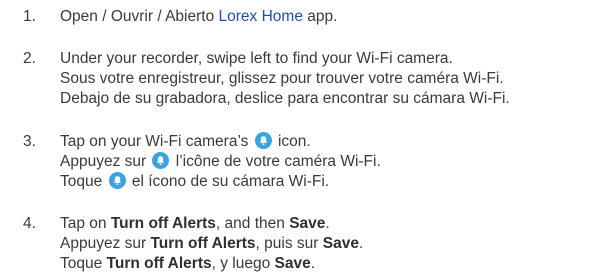 Image resolution: width=590 pixels, height=277 pixels. I want to click on text-segment: Tap on your Wi-Fi camera’s, so click(156, 141).